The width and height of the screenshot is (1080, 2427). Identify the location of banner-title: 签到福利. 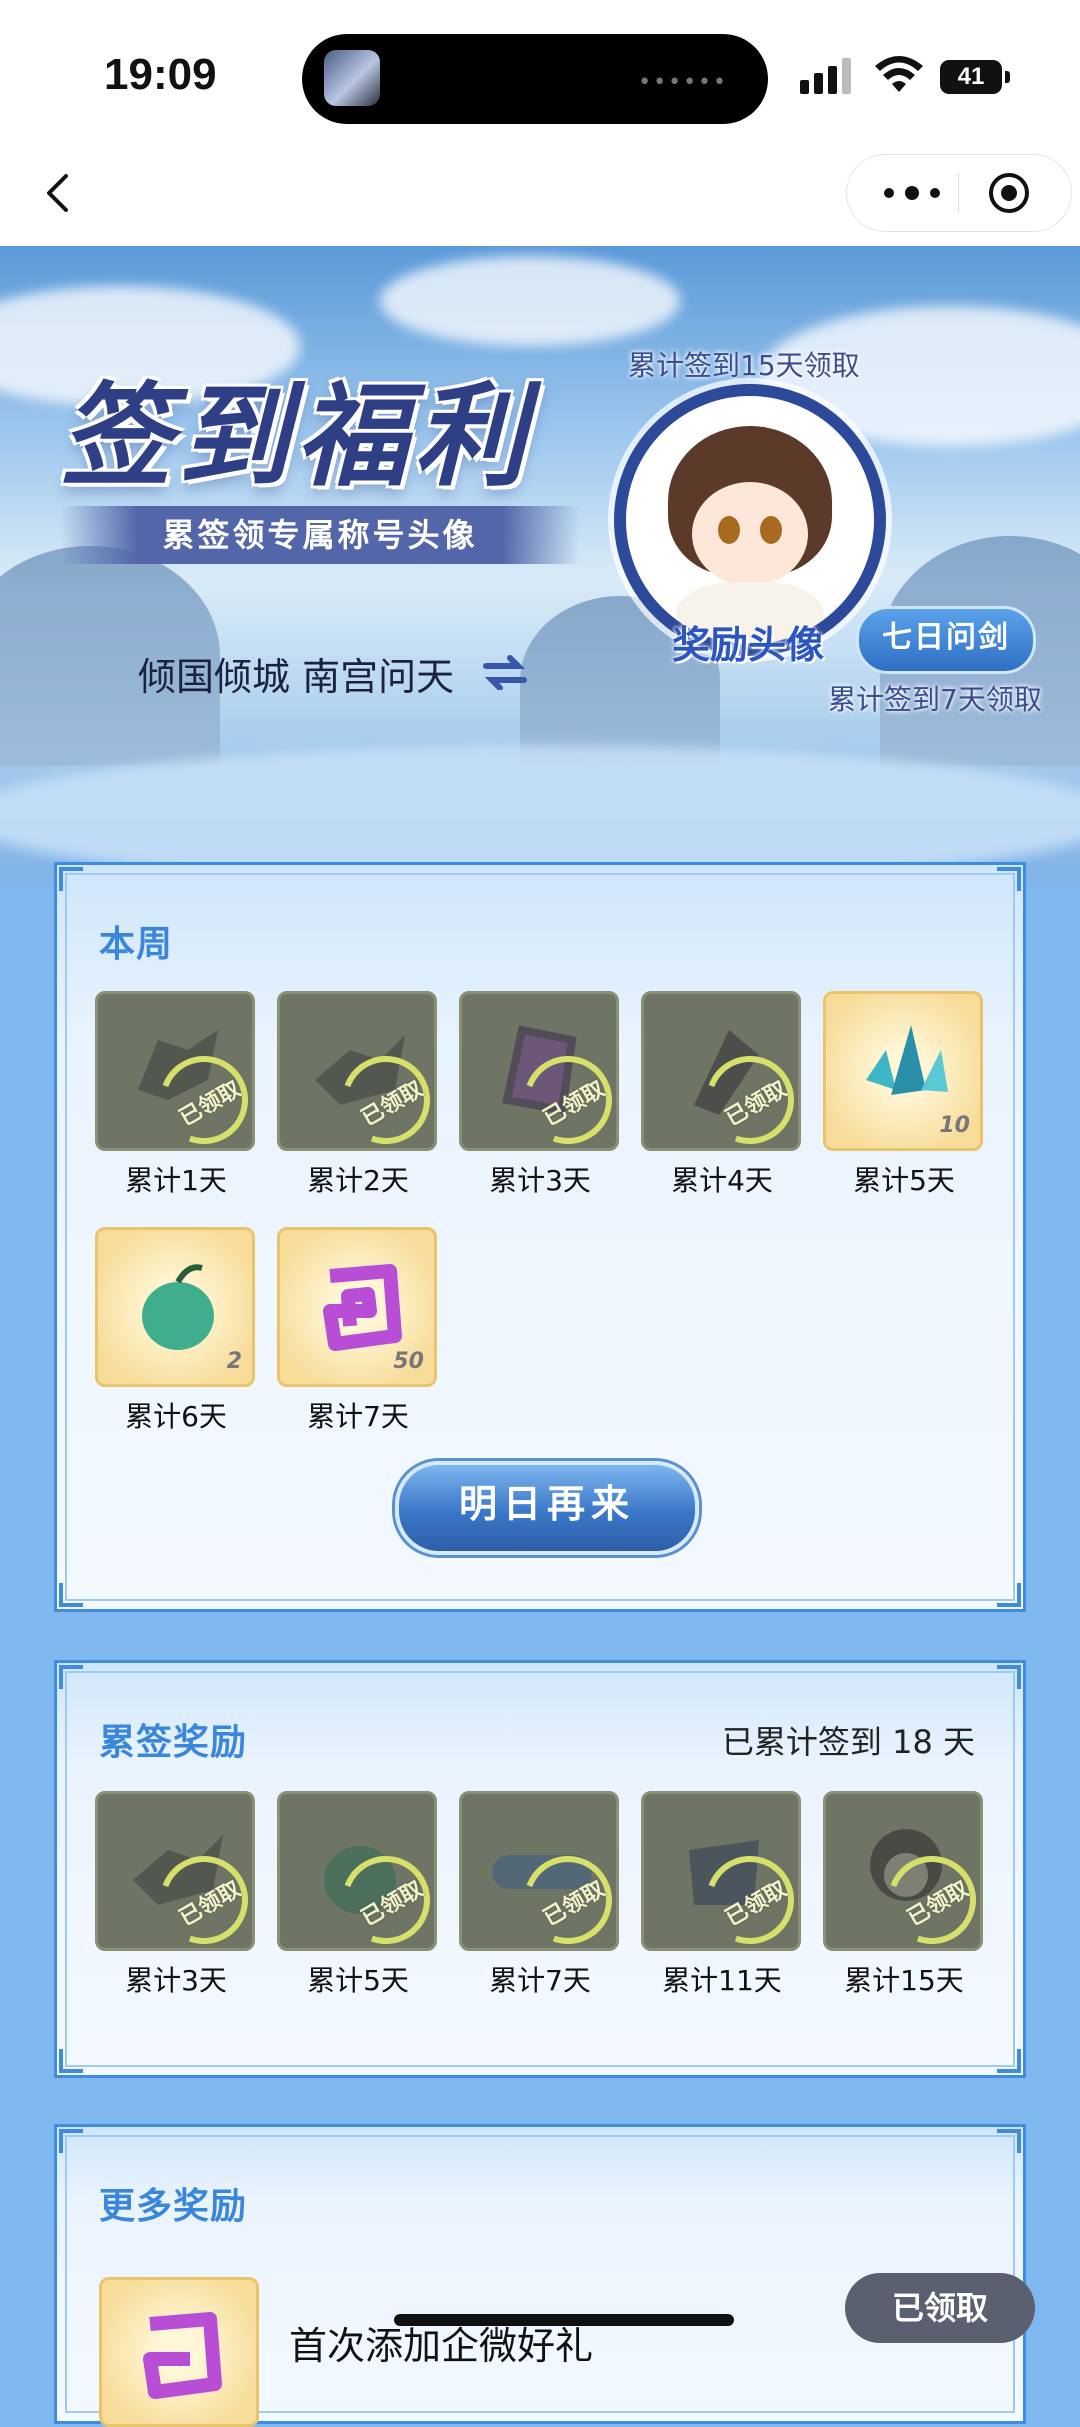
(296, 436).